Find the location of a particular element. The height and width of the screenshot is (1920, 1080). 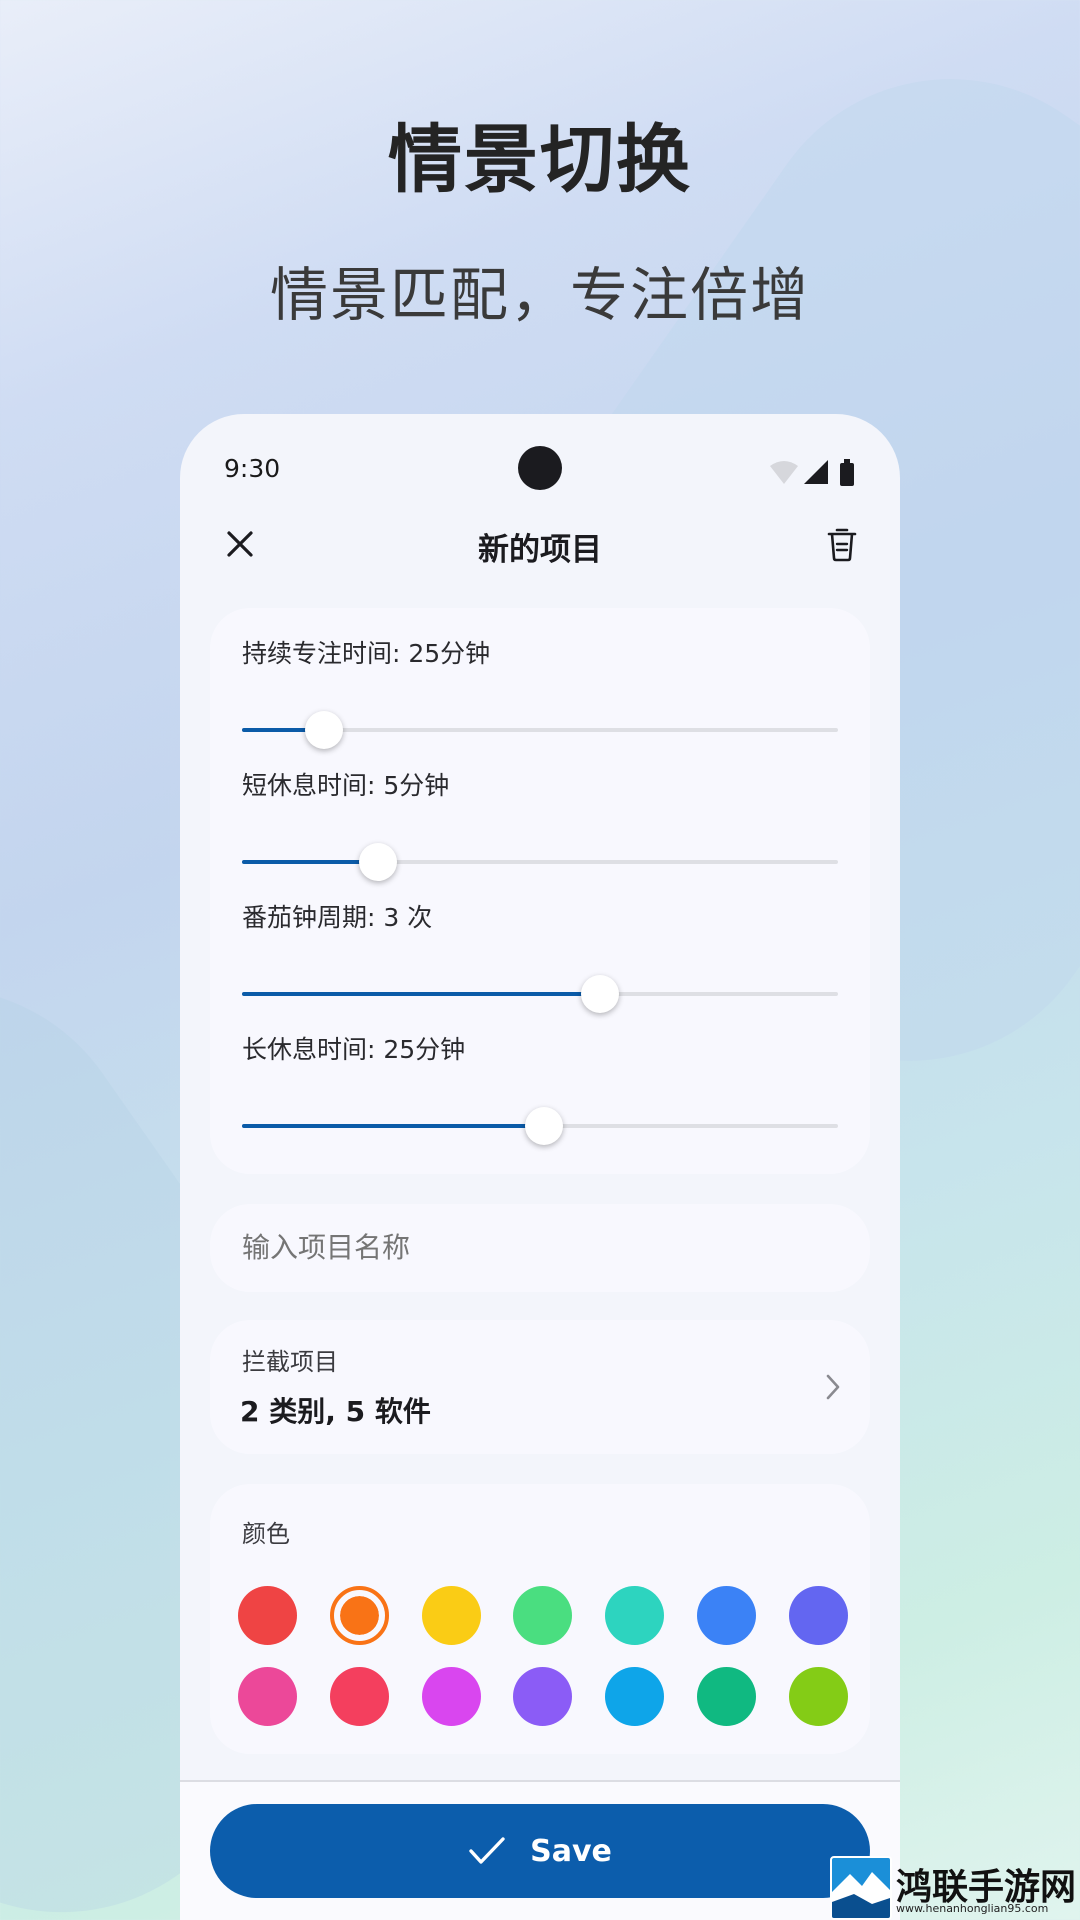

watermark-logo-icon is located at coordinates (861, 1888).